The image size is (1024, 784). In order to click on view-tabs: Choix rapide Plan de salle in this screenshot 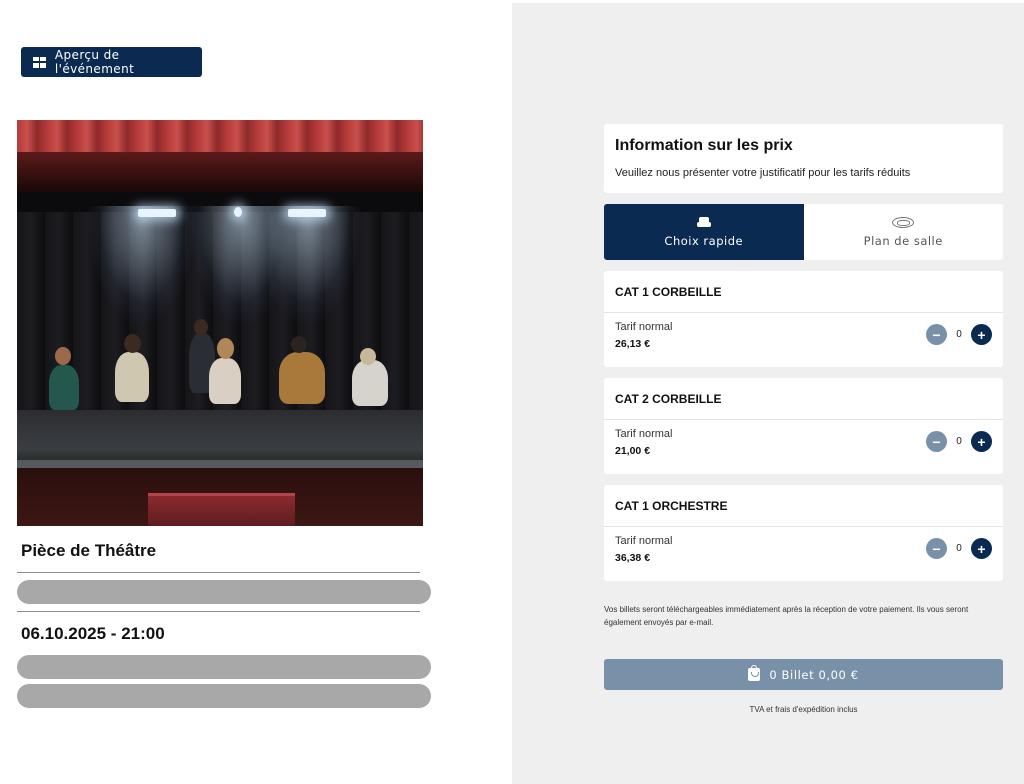, I will do `click(803, 232)`.